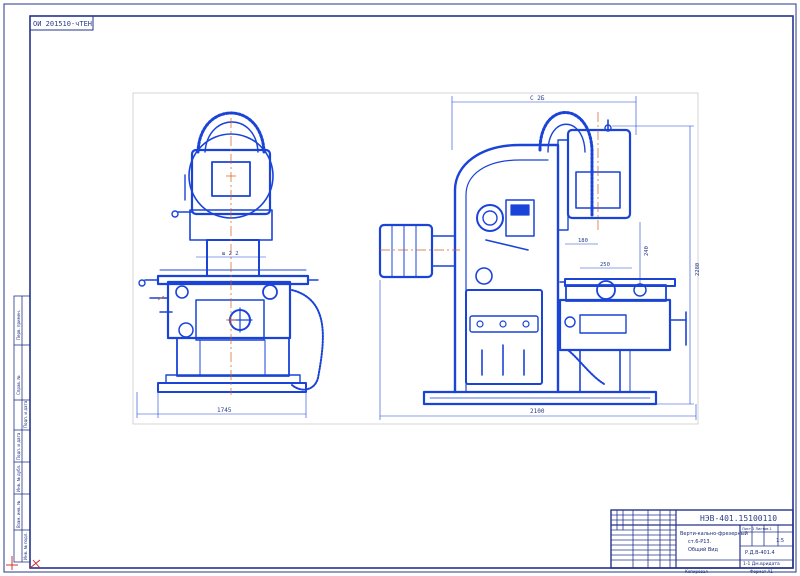  I want to click on stamp-label-2: Справ. №, so click(18, 385).